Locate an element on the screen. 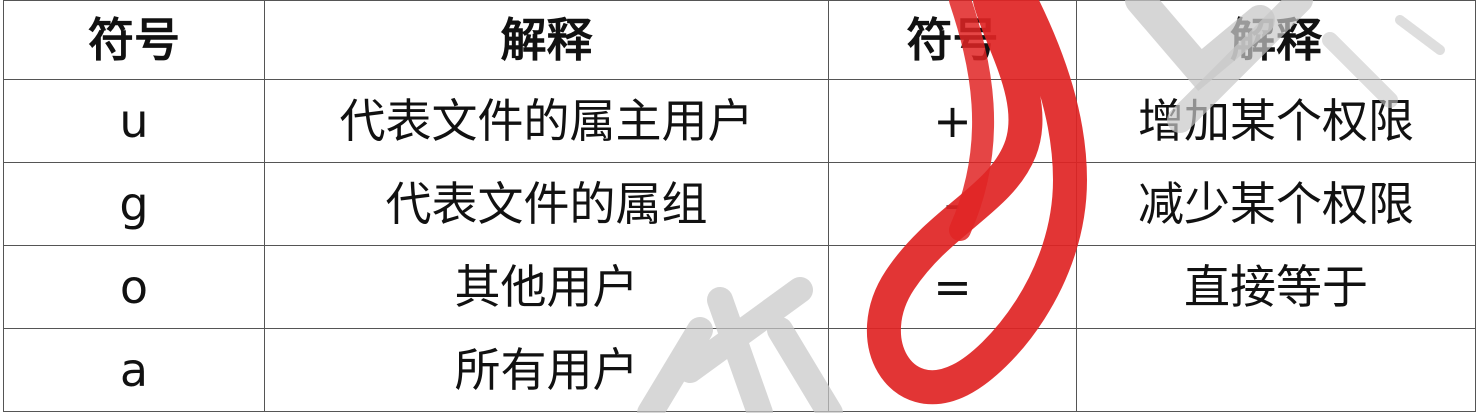  cell-operator: = is located at coordinates (952, 287).